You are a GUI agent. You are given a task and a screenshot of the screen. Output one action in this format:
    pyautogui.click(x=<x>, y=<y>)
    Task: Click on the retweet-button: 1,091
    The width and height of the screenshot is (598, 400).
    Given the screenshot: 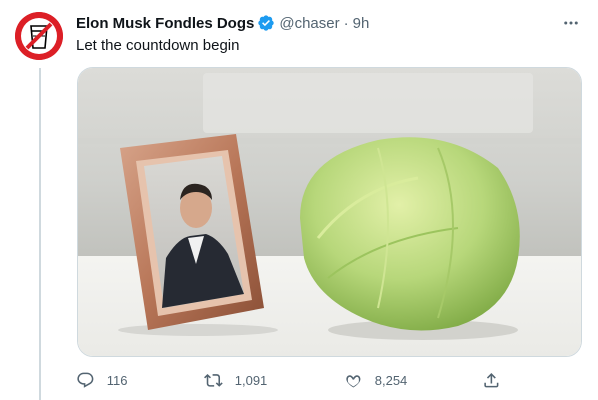 What is the action you would take?
    pyautogui.click(x=235, y=380)
    